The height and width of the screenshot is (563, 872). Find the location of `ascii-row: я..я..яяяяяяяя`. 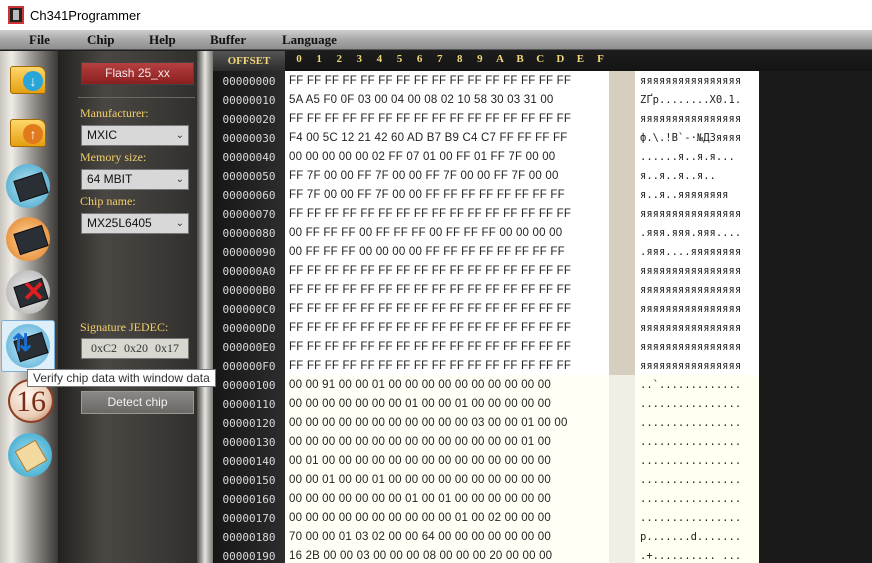

ascii-row: я..я..яяяяяяяя is located at coordinates (699, 195).